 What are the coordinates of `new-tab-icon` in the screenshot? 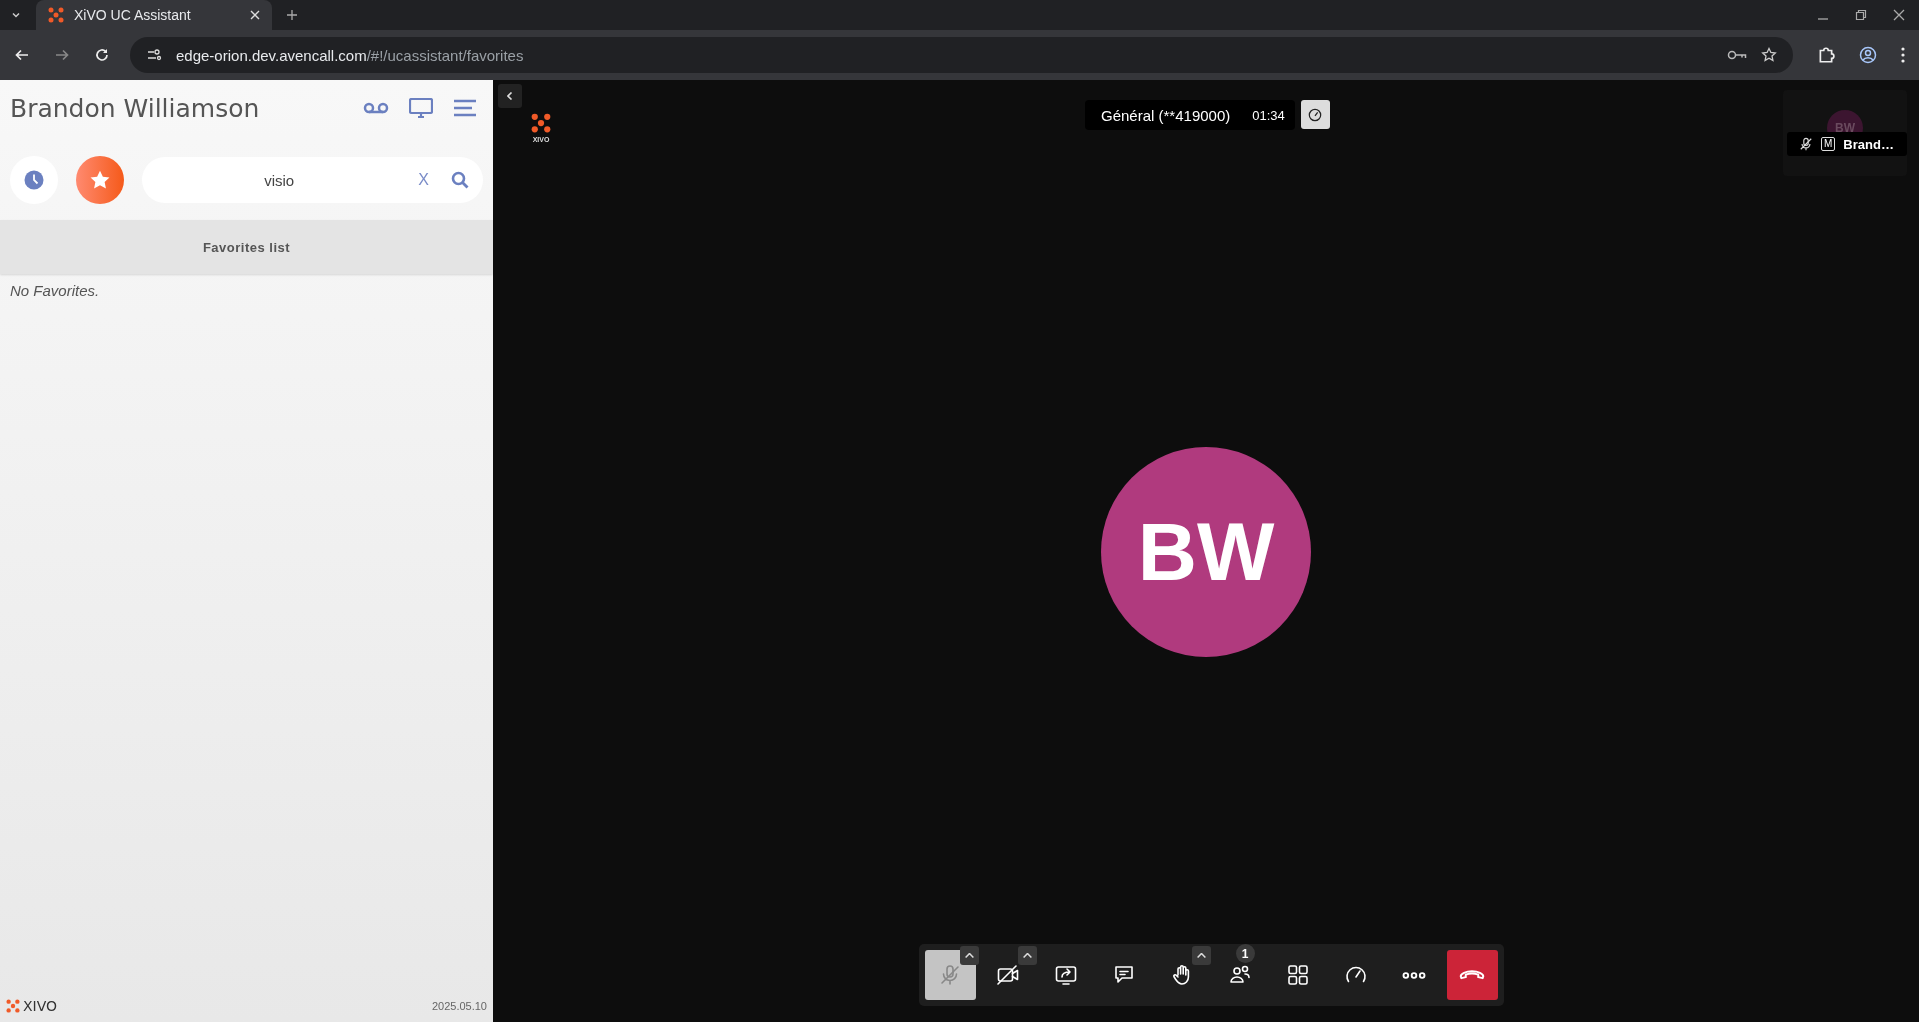 It's located at (292, 15).